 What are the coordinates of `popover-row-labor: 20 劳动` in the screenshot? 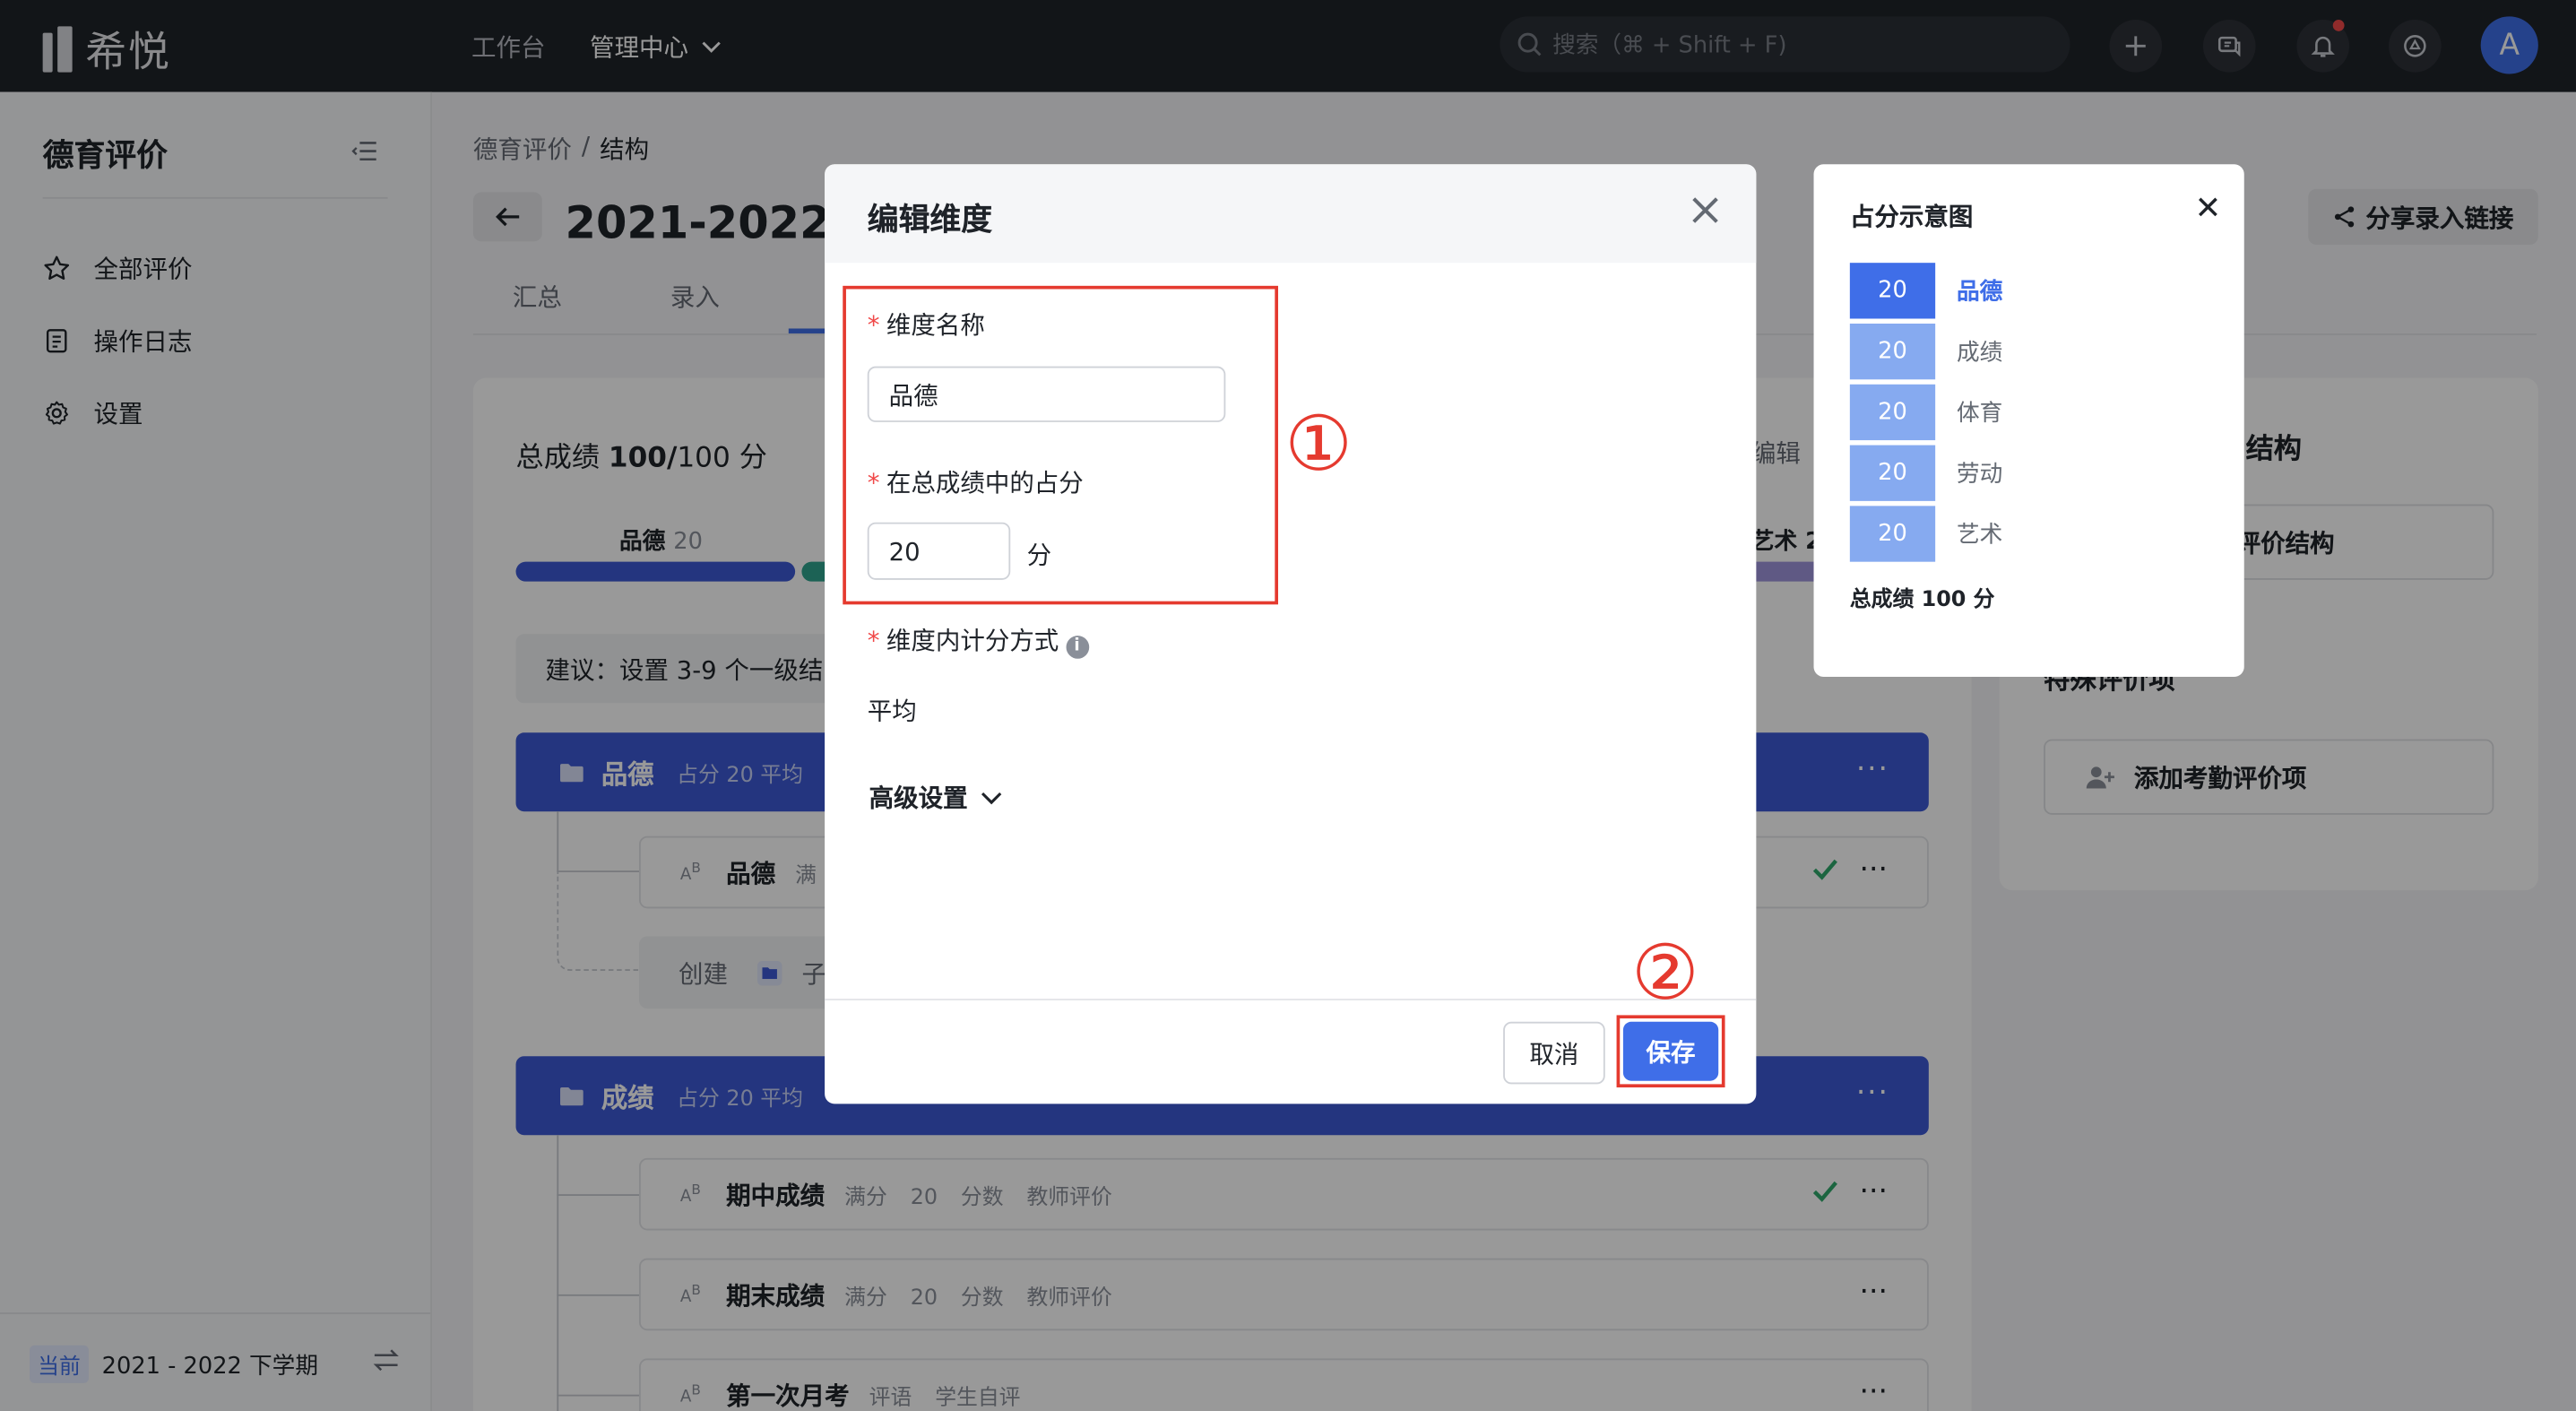 It's located at (1926, 473).